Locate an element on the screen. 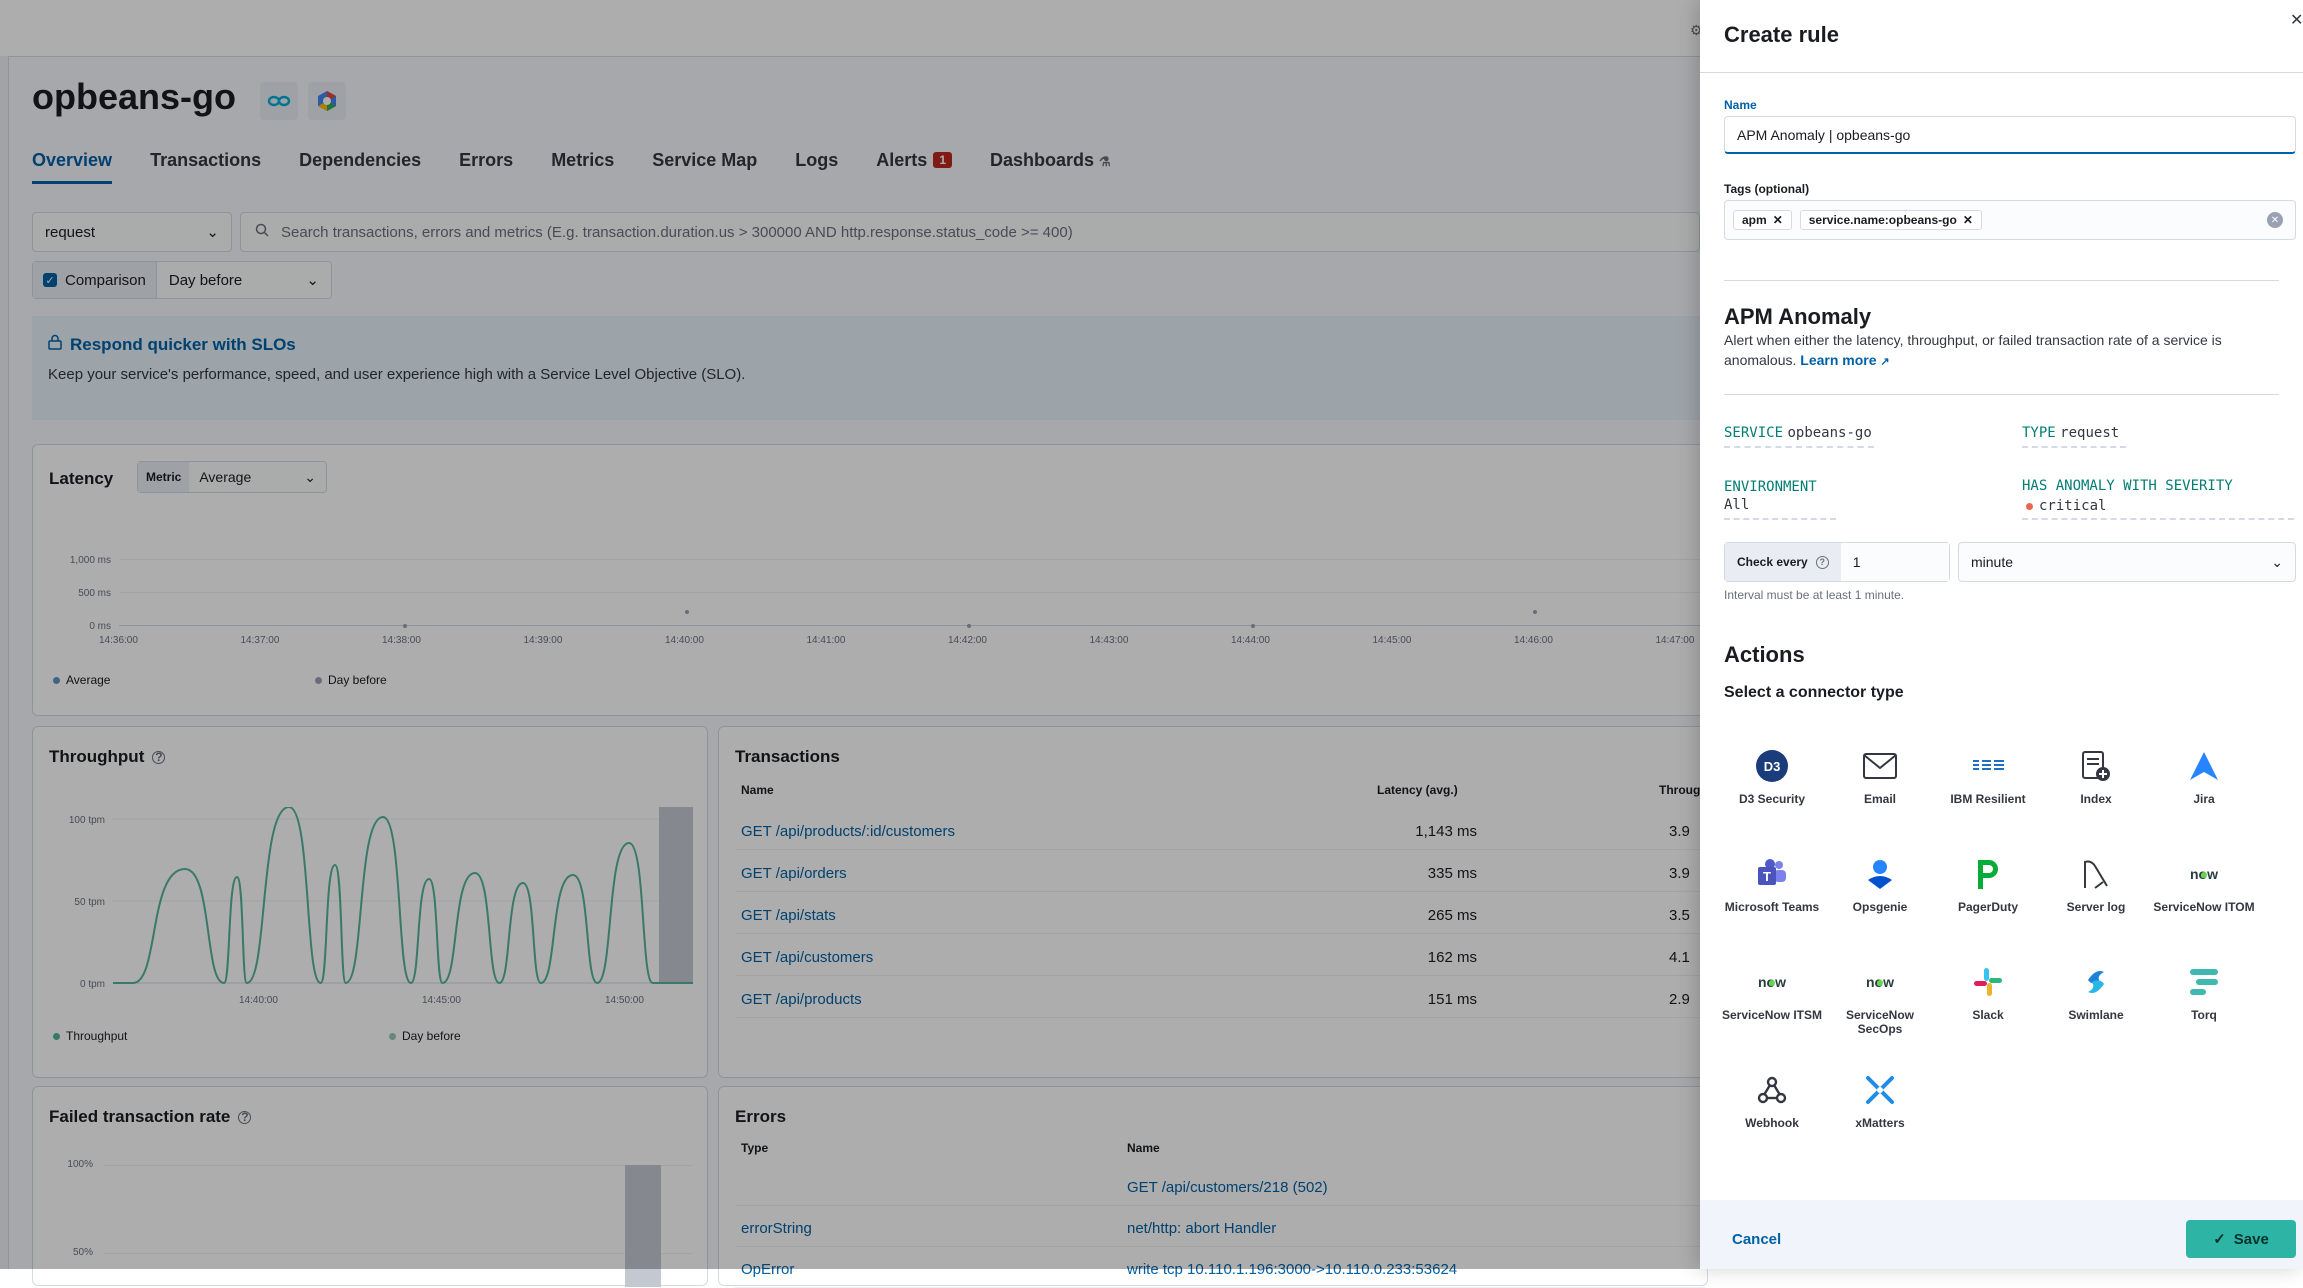  tag-pill: service.name:opbeans-go ✕ is located at coordinates (1890, 220).